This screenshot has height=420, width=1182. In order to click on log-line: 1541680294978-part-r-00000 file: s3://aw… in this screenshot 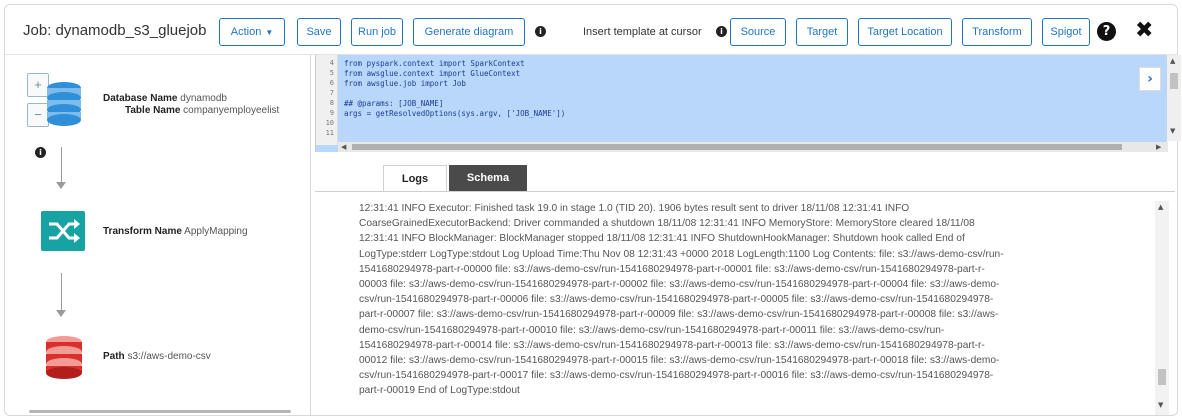, I will do `click(672, 269)`.